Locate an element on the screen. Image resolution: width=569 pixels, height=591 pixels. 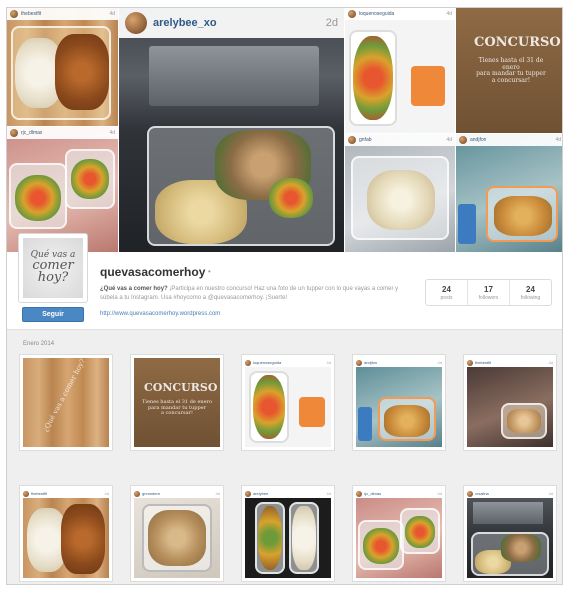
stat-followers: 17 followers is located at coordinates (489, 292).